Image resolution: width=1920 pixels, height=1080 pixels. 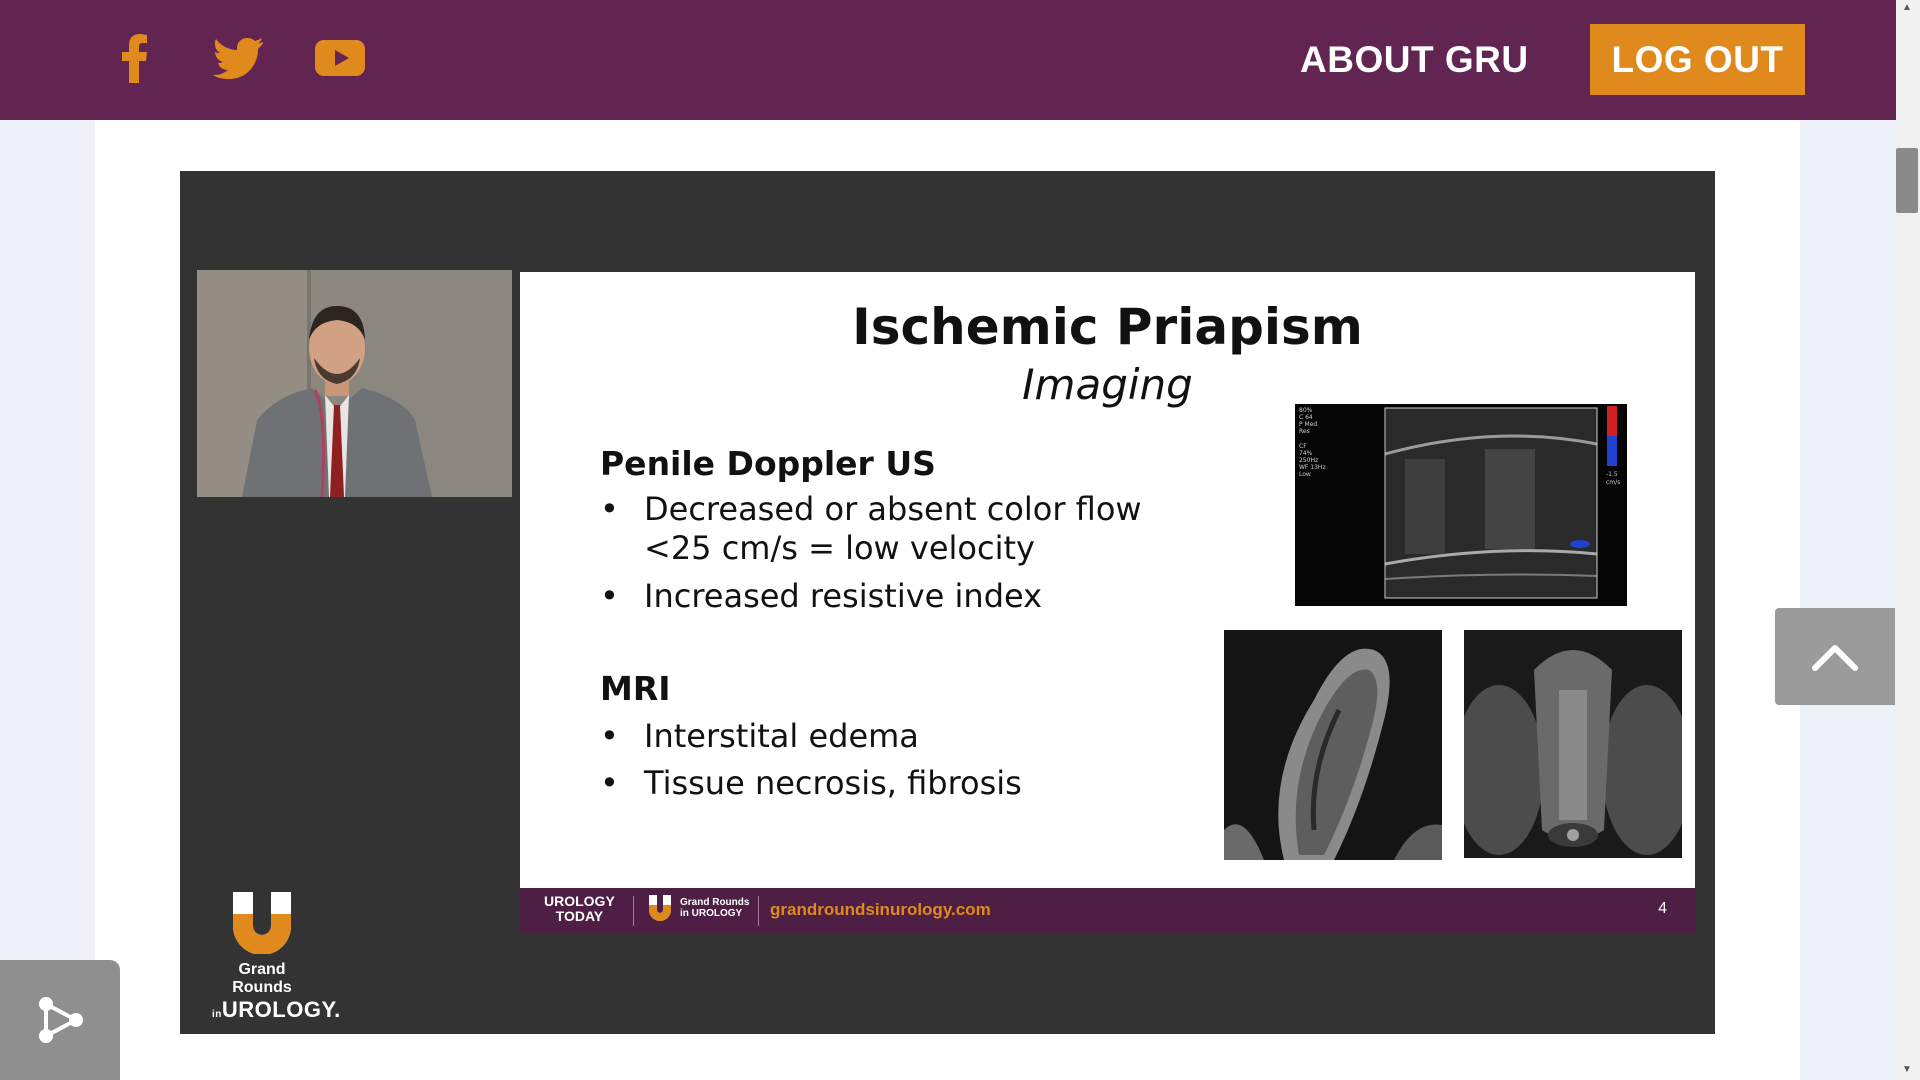 What do you see at coordinates (1613, 482) in the screenshot?
I see `svg-text: cm/s` at bounding box center [1613, 482].